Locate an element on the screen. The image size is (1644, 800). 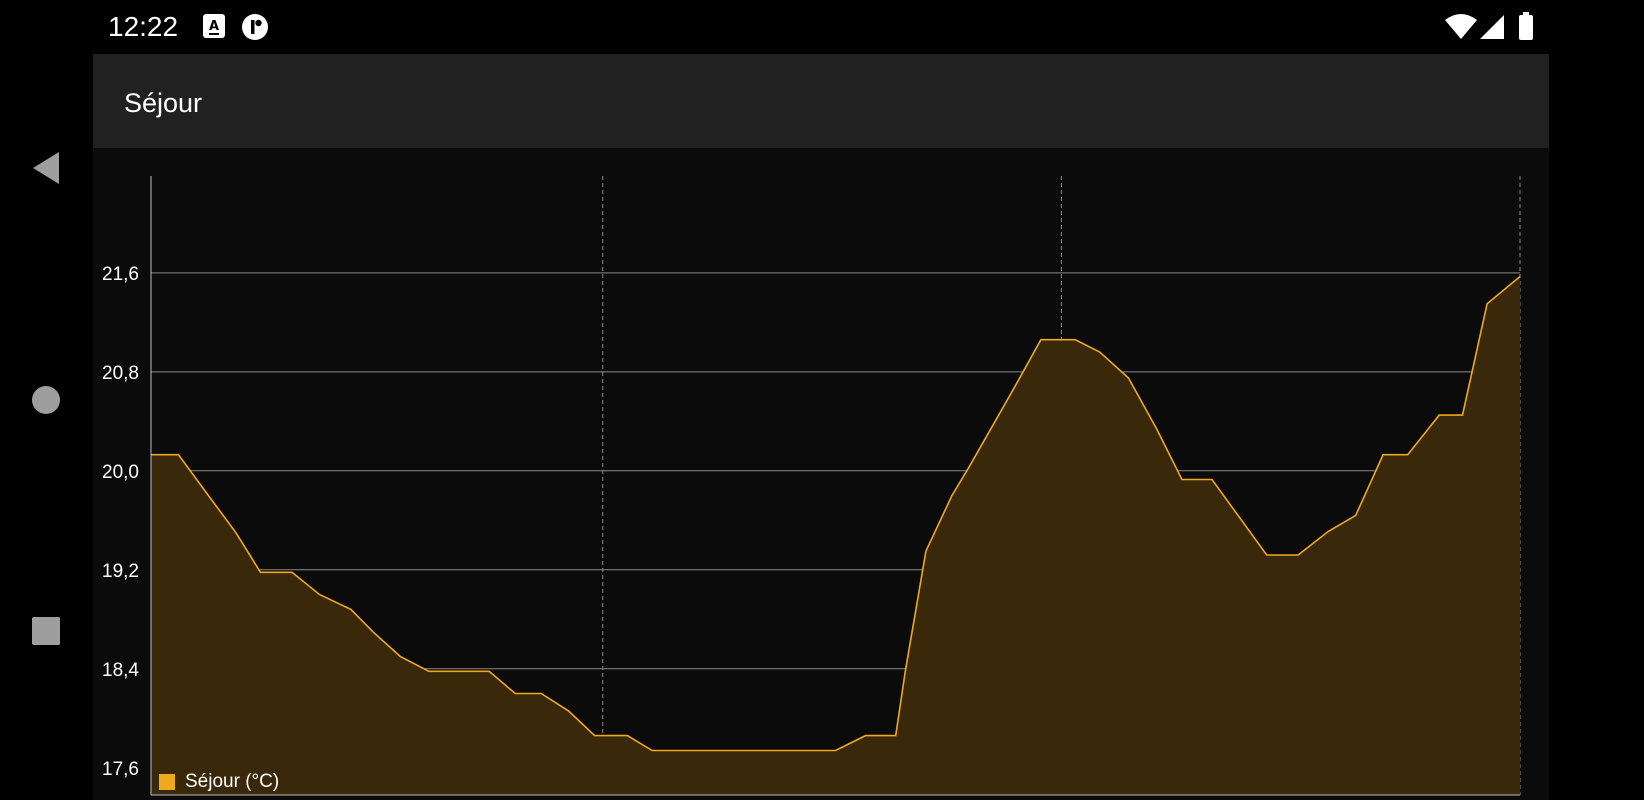
svg-text: A is located at coordinates (214, 26).